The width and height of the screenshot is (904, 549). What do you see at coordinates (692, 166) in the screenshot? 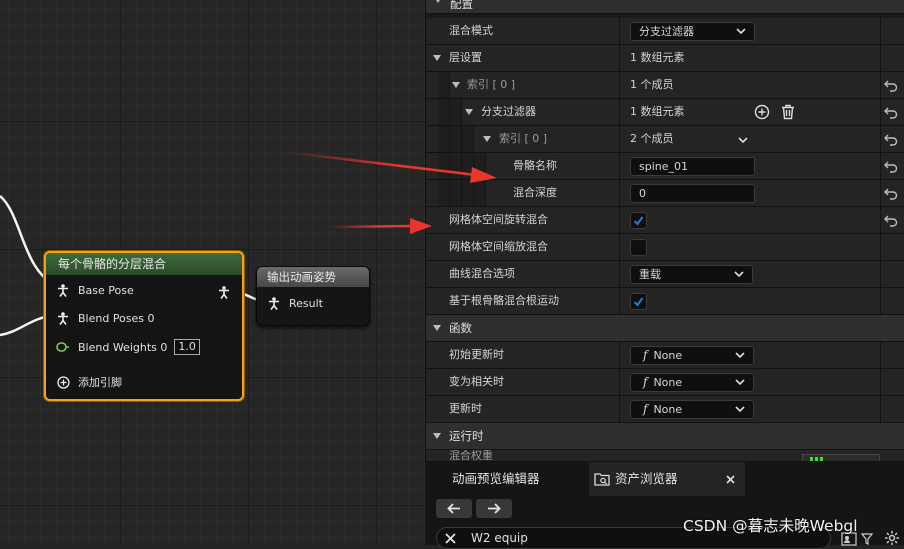
I see `bone-name-input: spine_01` at bounding box center [692, 166].